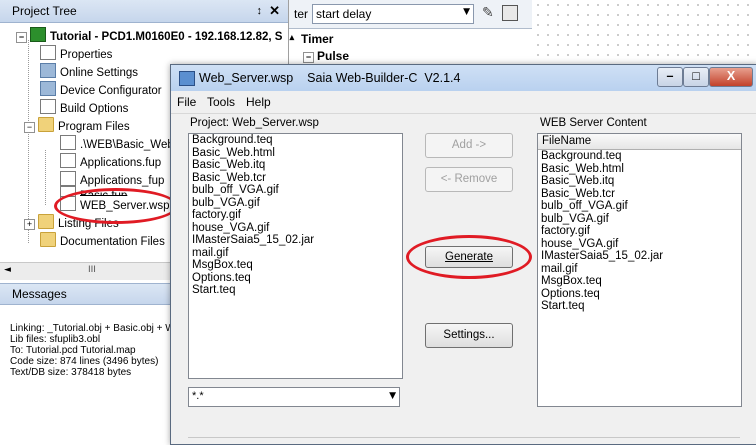  Describe the element at coordinates (260, 11) in the screenshot. I see `pin-icon: ↕` at that location.